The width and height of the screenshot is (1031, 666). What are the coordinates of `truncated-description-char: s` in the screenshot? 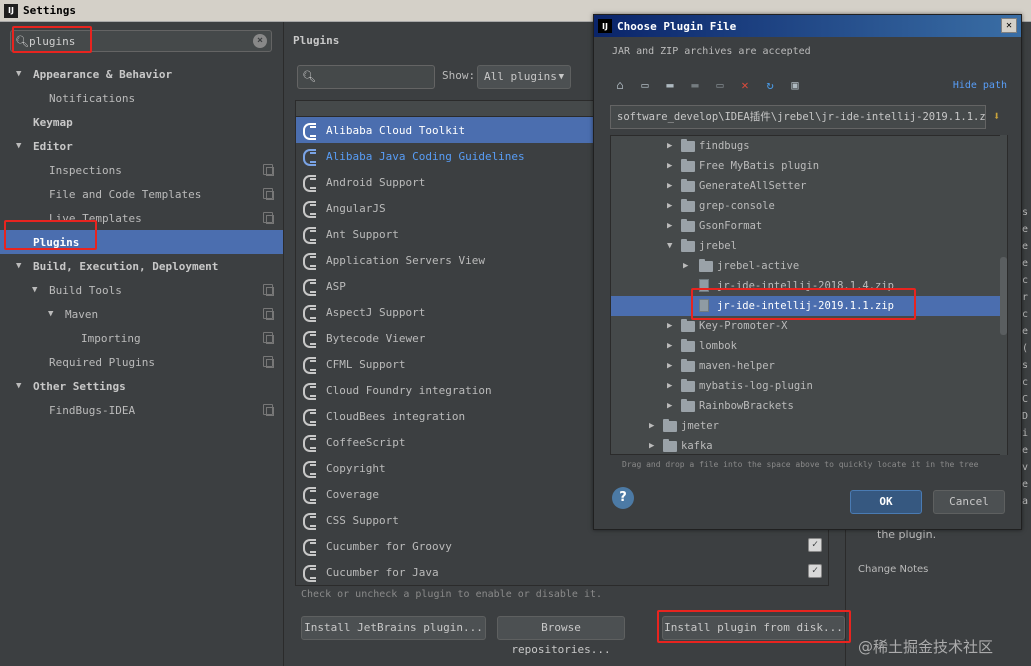 It's located at (1025, 212).